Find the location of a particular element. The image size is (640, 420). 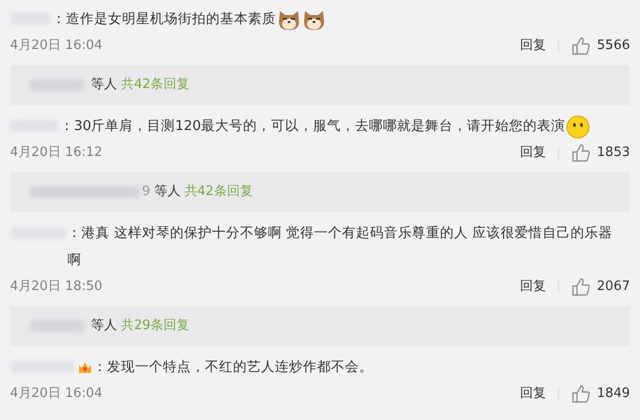

like-button: 5566 is located at coordinates (600, 46).